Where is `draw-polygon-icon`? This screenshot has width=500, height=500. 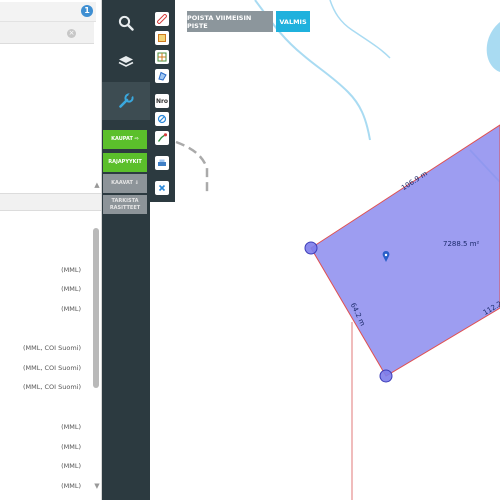 draw-polygon-icon is located at coordinates (162, 76).